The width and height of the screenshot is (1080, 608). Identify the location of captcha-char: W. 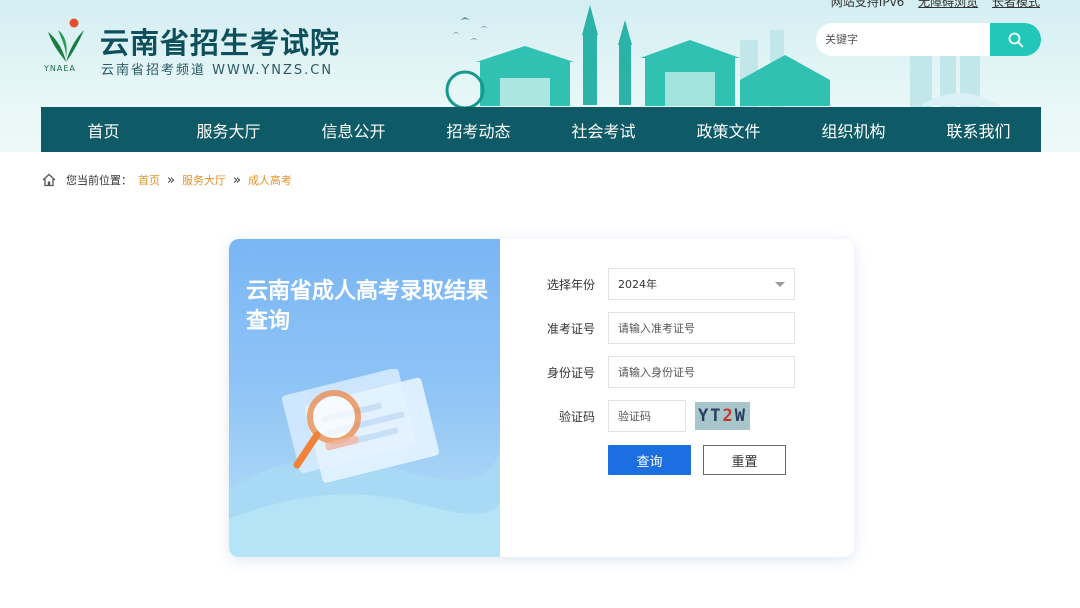
(740, 416).